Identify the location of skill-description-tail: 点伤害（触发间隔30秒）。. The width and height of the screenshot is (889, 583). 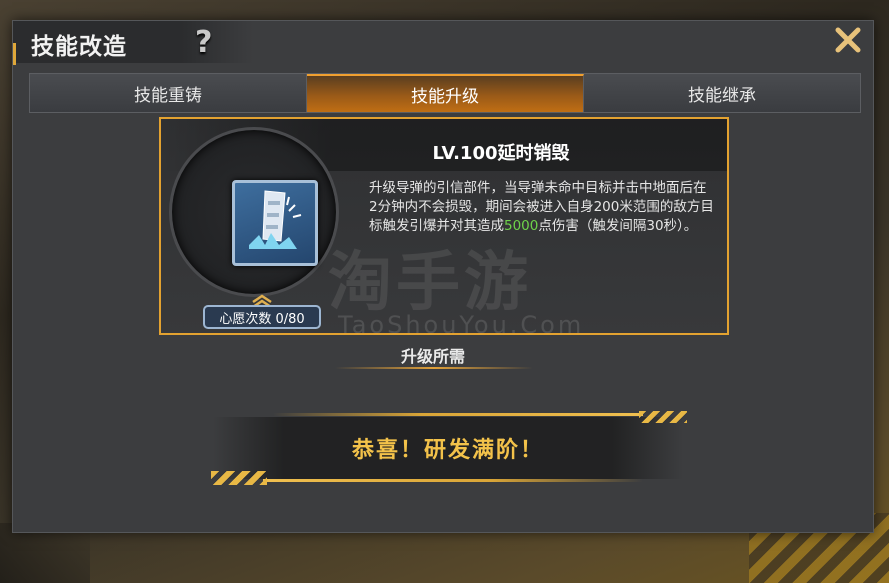
(618, 226).